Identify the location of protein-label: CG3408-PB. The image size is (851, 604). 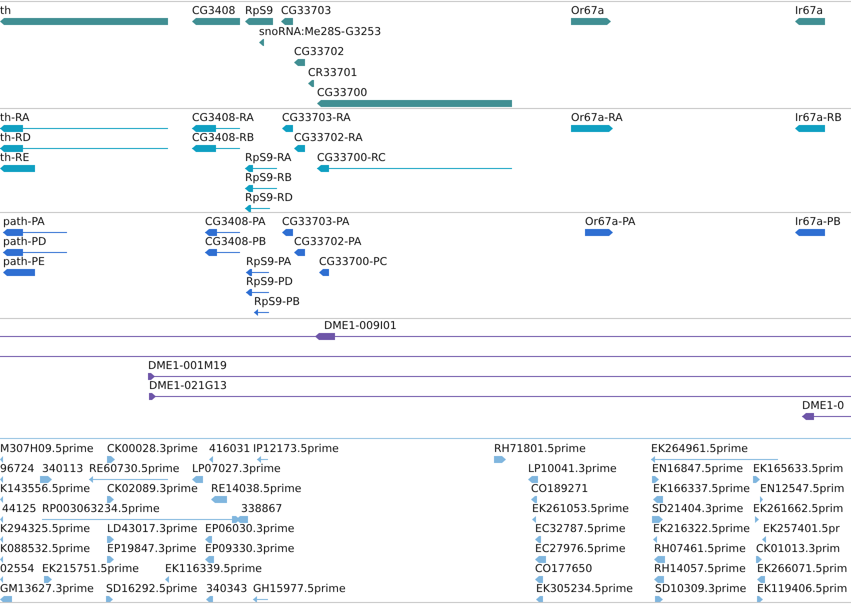
(235, 241).